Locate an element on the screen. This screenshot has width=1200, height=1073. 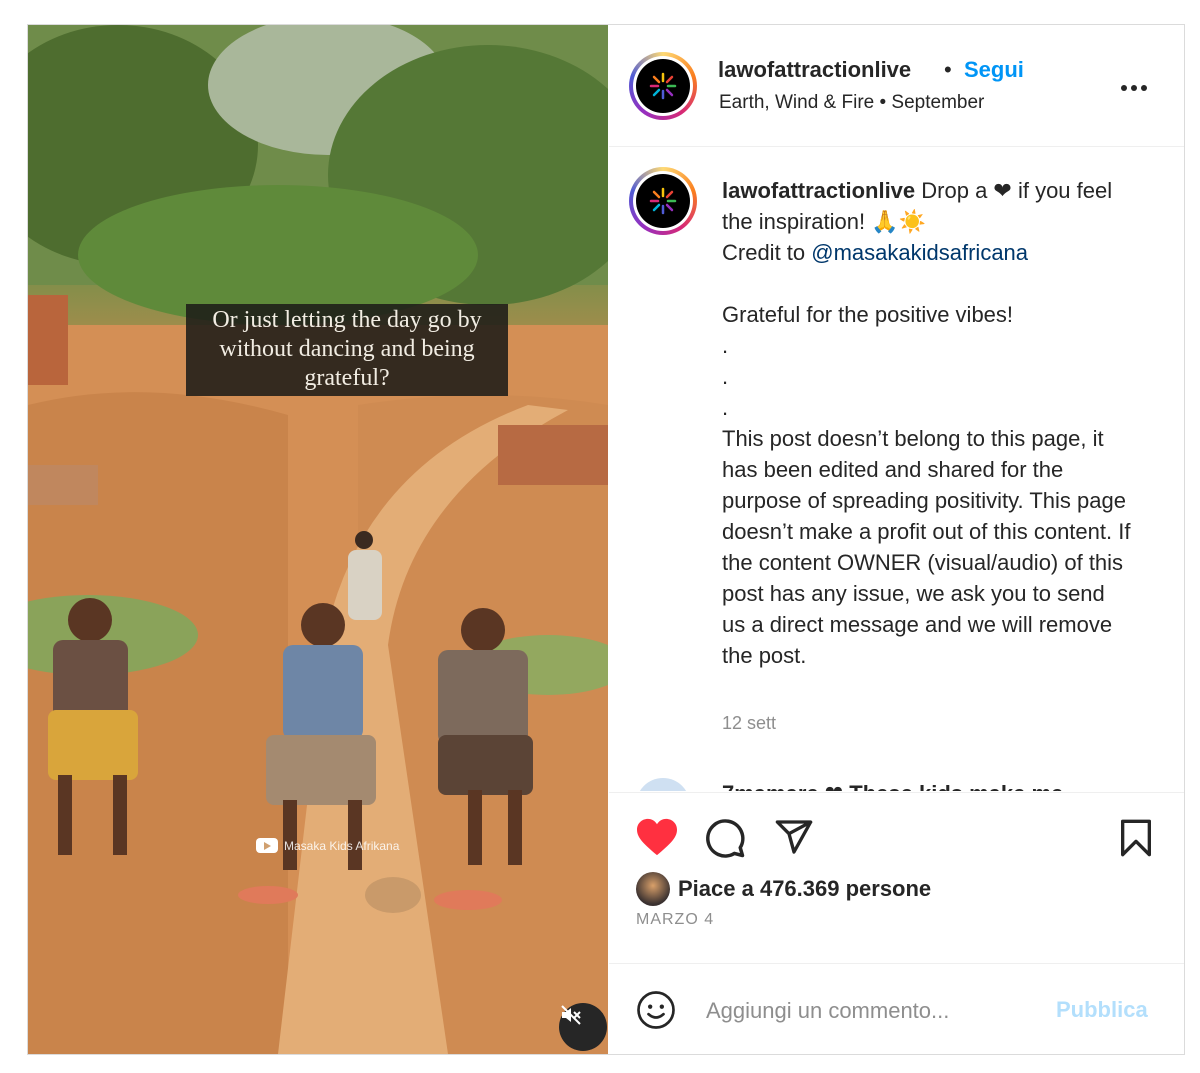
header-username: lawofattractionlive is located at coordinates (814, 70).